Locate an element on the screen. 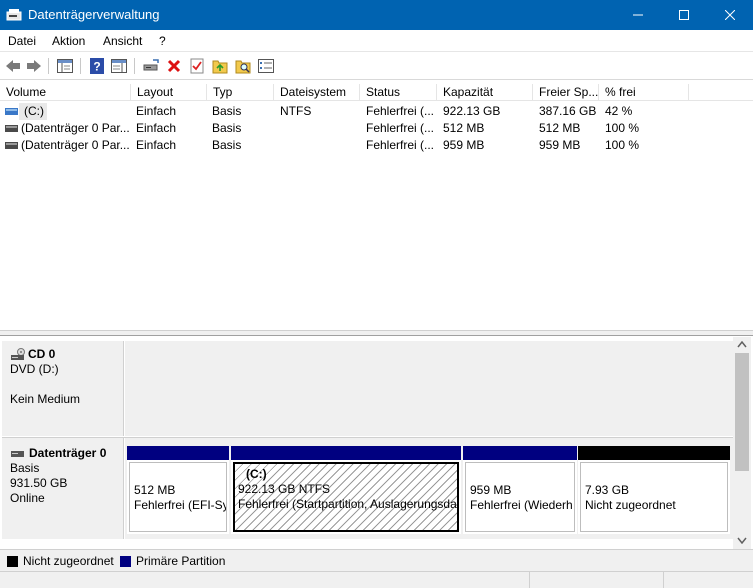 The width and height of the screenshot is (753, 588). minimize-button is located at coordinates (638, 15).